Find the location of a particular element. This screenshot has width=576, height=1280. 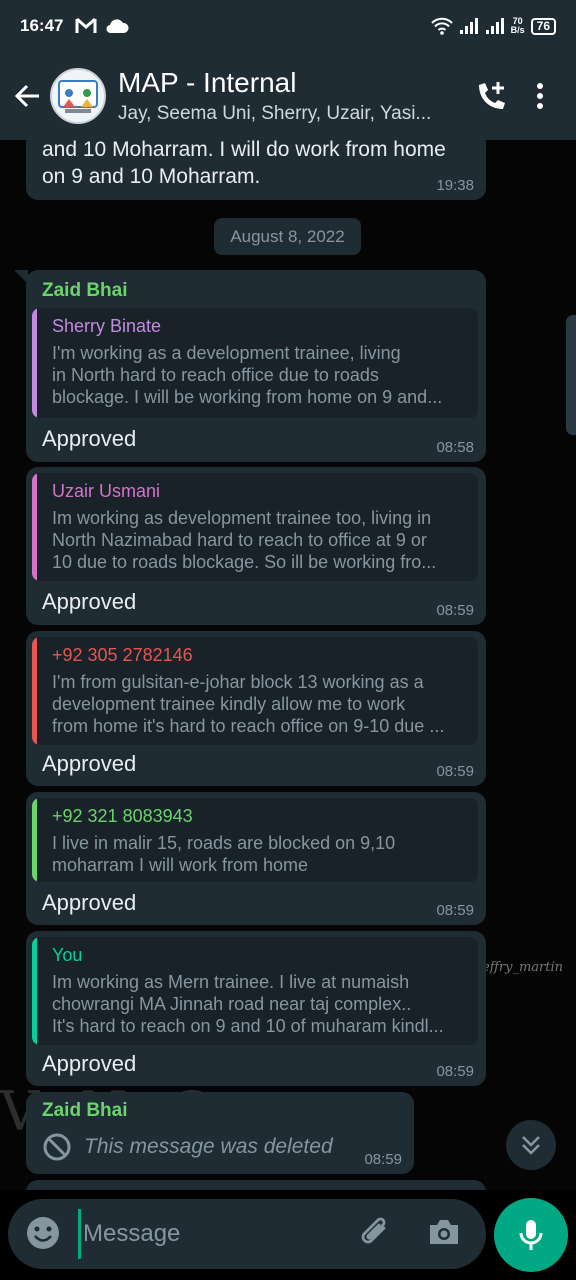

group-title: MAP - Internal is located at coordinates (207, 82).